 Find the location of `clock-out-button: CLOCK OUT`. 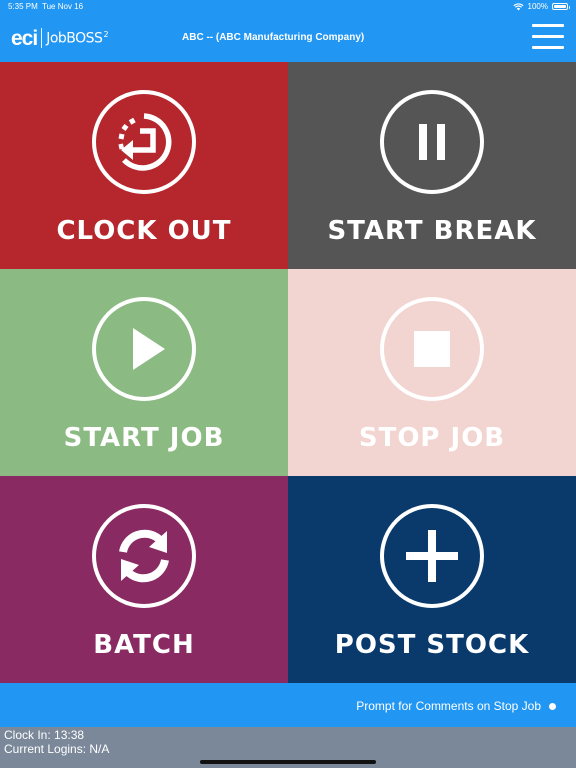

clock-out-button: CLOCK OUT is located at coordinates (144, 165).